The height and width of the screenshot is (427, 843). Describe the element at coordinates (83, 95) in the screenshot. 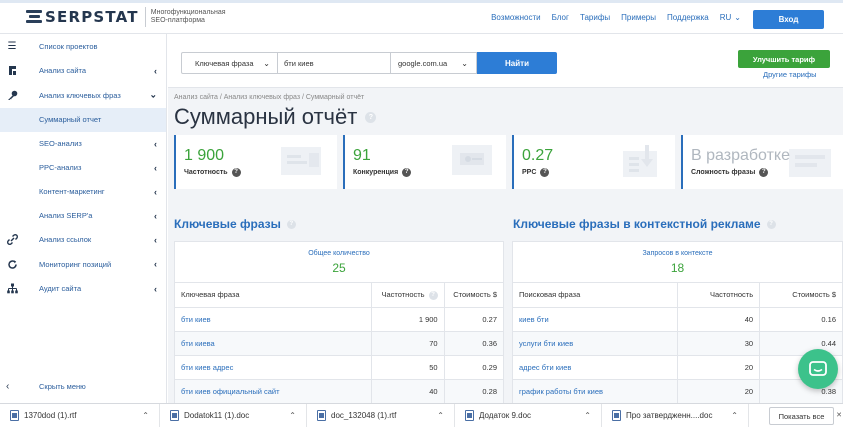

I see `sidebar-item-keyword-analysis: Анализ ключевых фраз ⌄` at that location.